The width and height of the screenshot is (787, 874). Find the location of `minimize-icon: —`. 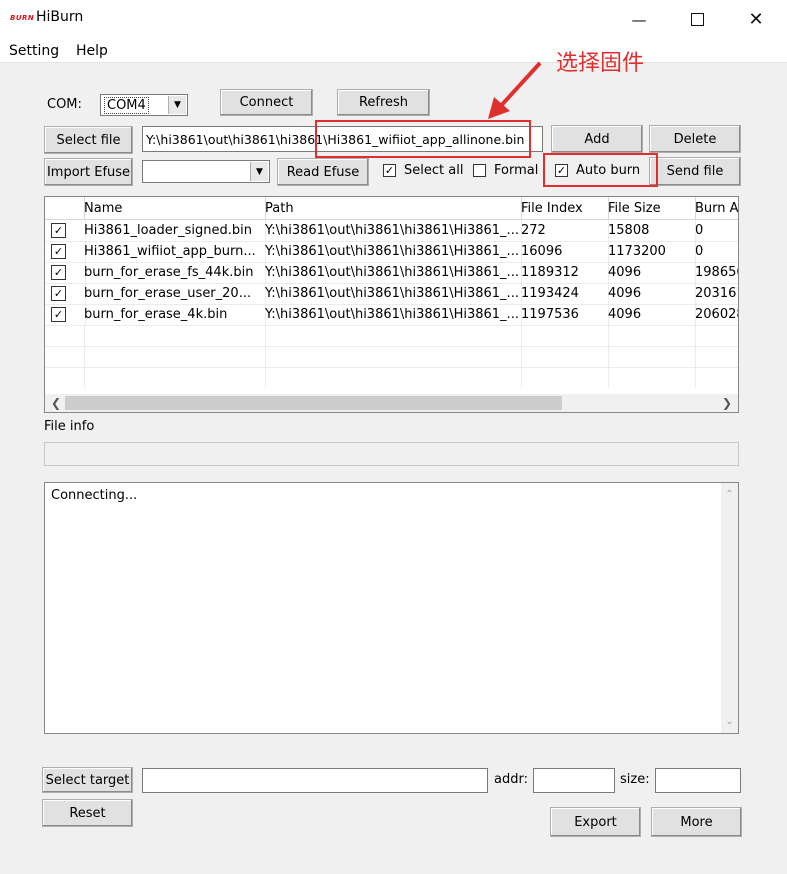

minimize-icon: — is located at coordinates (639, 19).